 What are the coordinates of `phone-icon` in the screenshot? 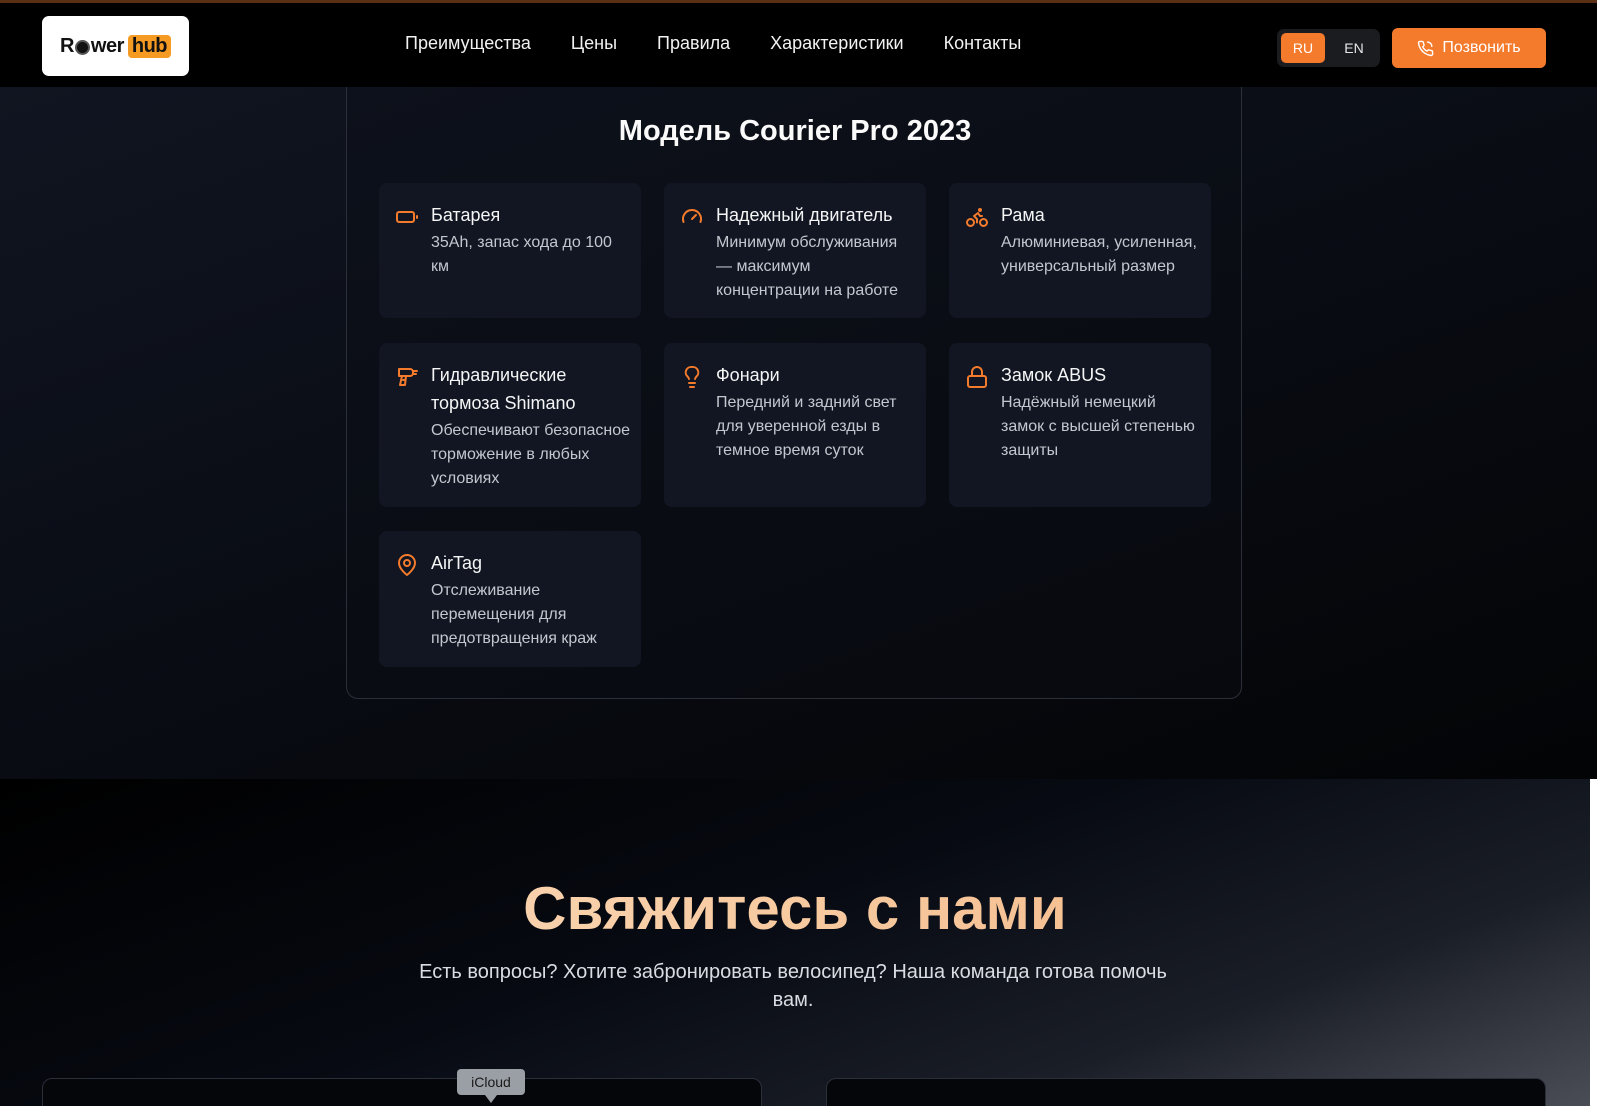 It's located at (1426, 48).